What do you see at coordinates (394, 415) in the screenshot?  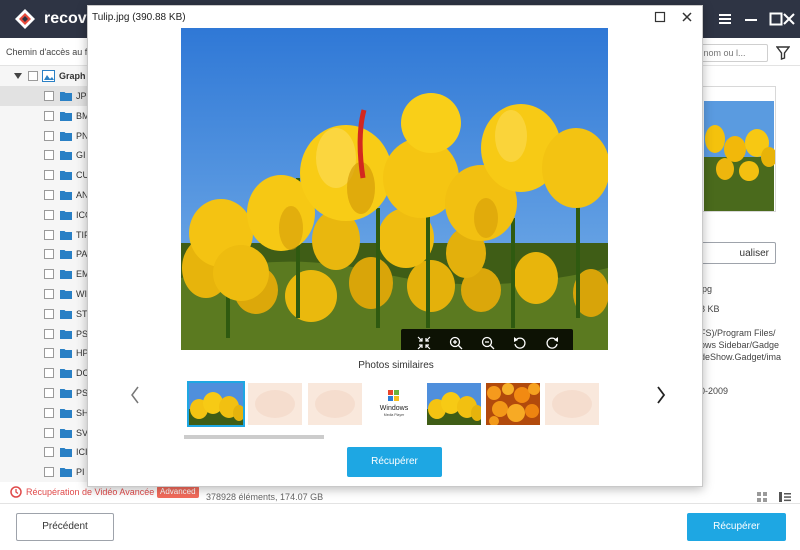 I see `thumbnail-subcaption: Media Player` at bounding box center [394, 415].